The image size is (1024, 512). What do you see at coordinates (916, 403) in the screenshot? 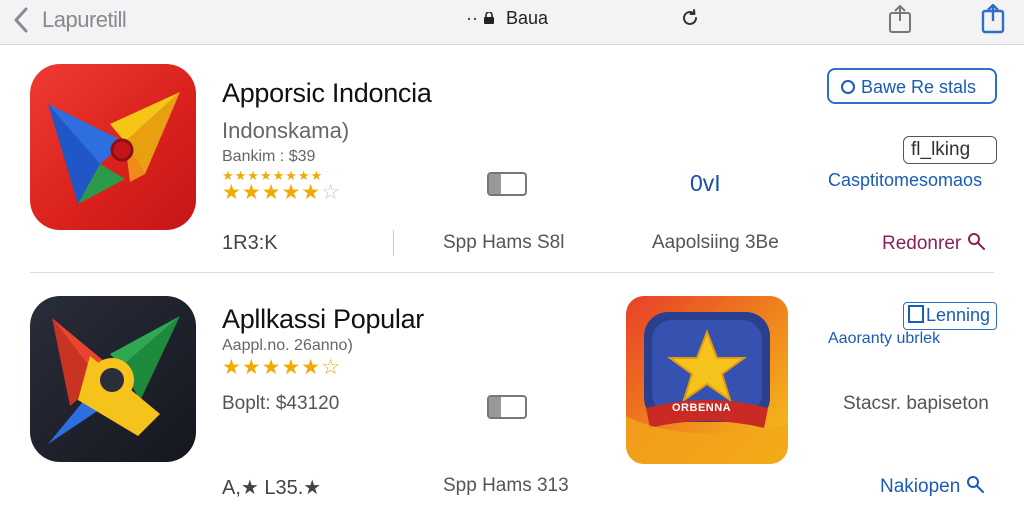
I see `side-note: Stacsr. bapiseton` at bounding box center [916, 403].